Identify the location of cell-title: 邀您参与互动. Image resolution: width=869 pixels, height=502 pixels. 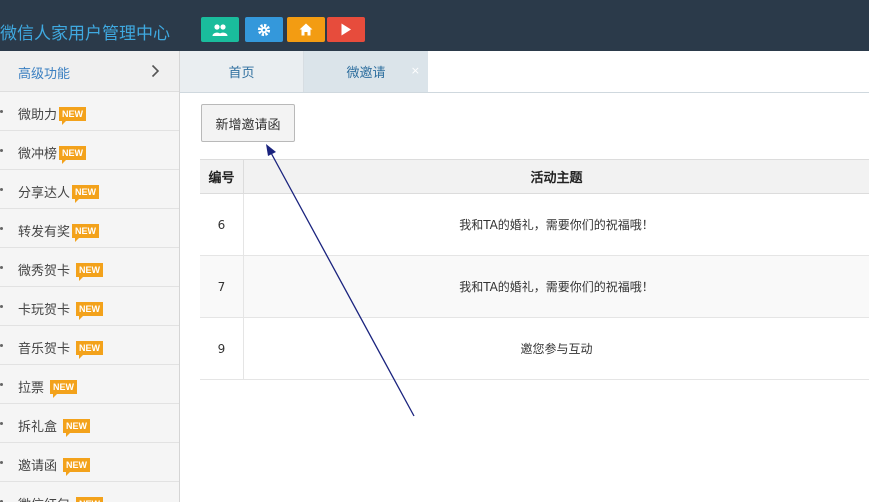
(556, 349).